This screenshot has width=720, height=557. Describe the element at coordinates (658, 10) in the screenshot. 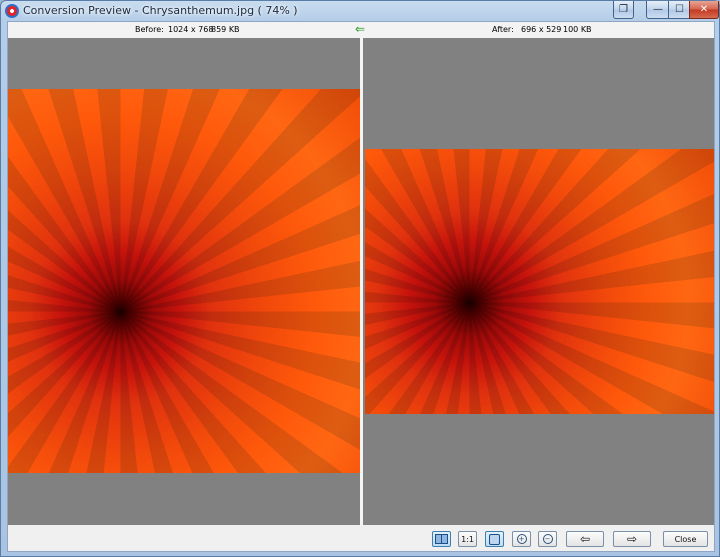

I see `minimize-button: —` at that location.